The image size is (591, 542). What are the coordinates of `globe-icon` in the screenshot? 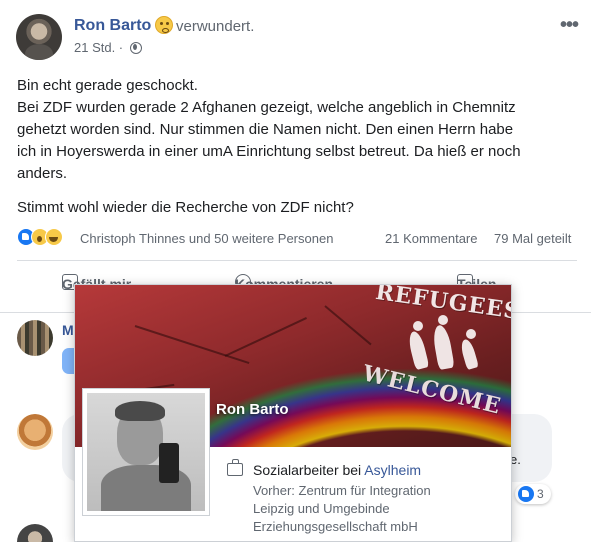 It's located at (136, 48).